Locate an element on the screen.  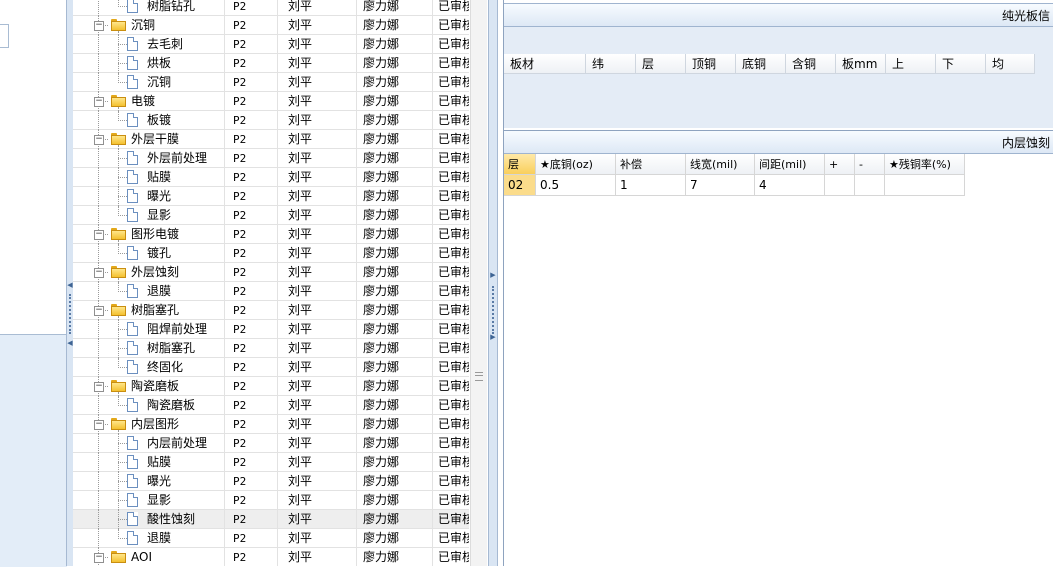
inner-etch-column-header: 补偿 is located at coordinates (651, 164).